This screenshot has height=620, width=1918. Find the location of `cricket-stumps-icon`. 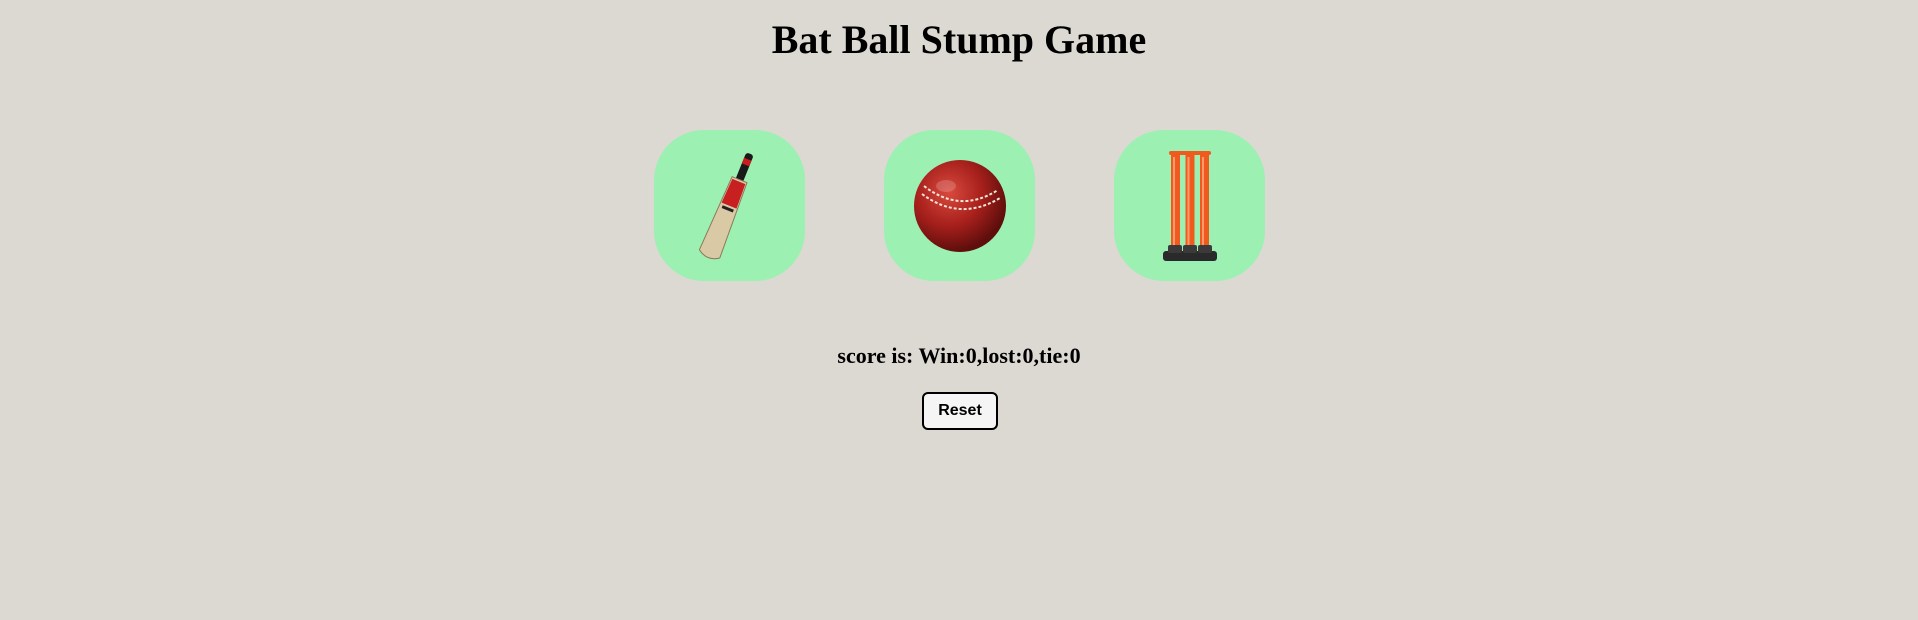

cricket-stumps-icon is located at coordinates (1189, 205).